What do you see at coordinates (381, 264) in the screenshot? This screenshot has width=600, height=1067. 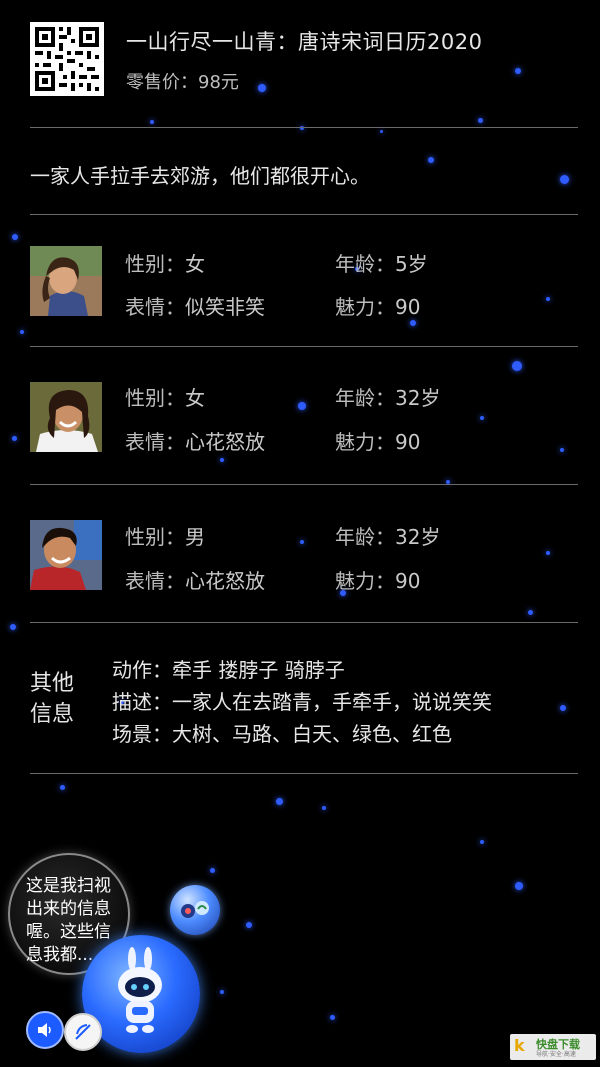 I see `age-field: 年龄：5岁` at bounding box center [381, 264].